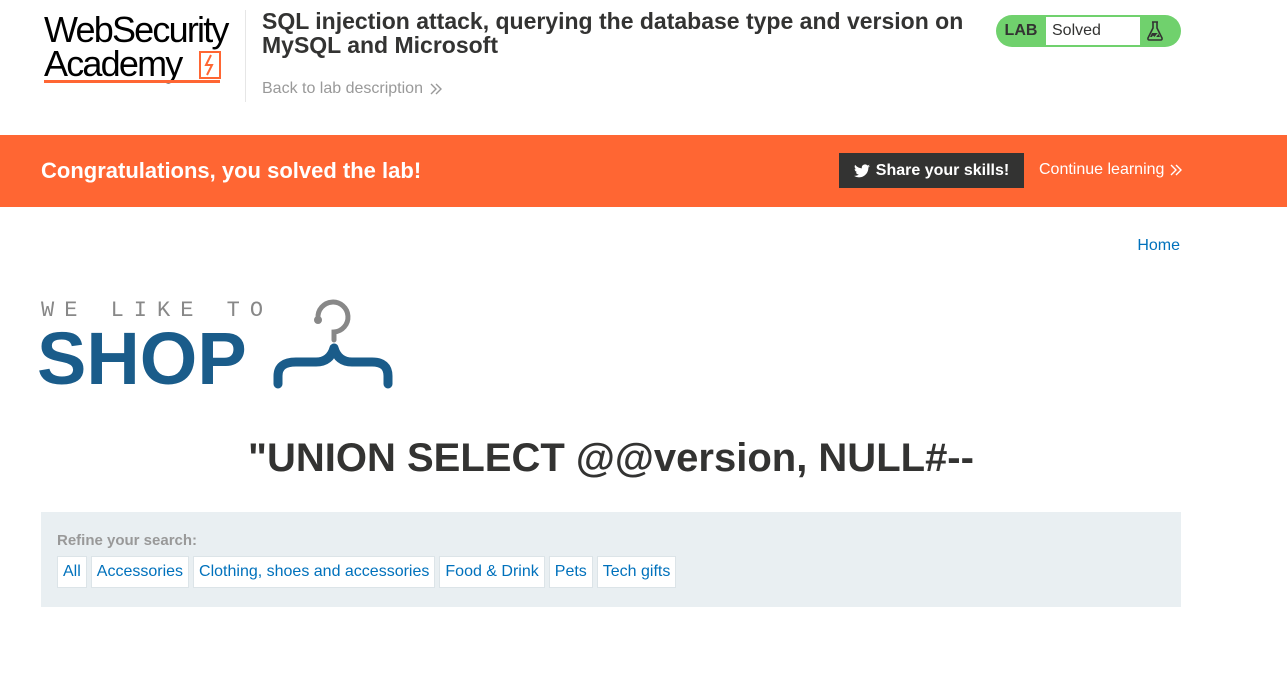 This screenshot has width=1287, height=673. Describe the element at coordinates (314, 572) in the screenshot. I see `filter-clothing-shoes-accessories: Clothing, shoes and accessories` at that location.